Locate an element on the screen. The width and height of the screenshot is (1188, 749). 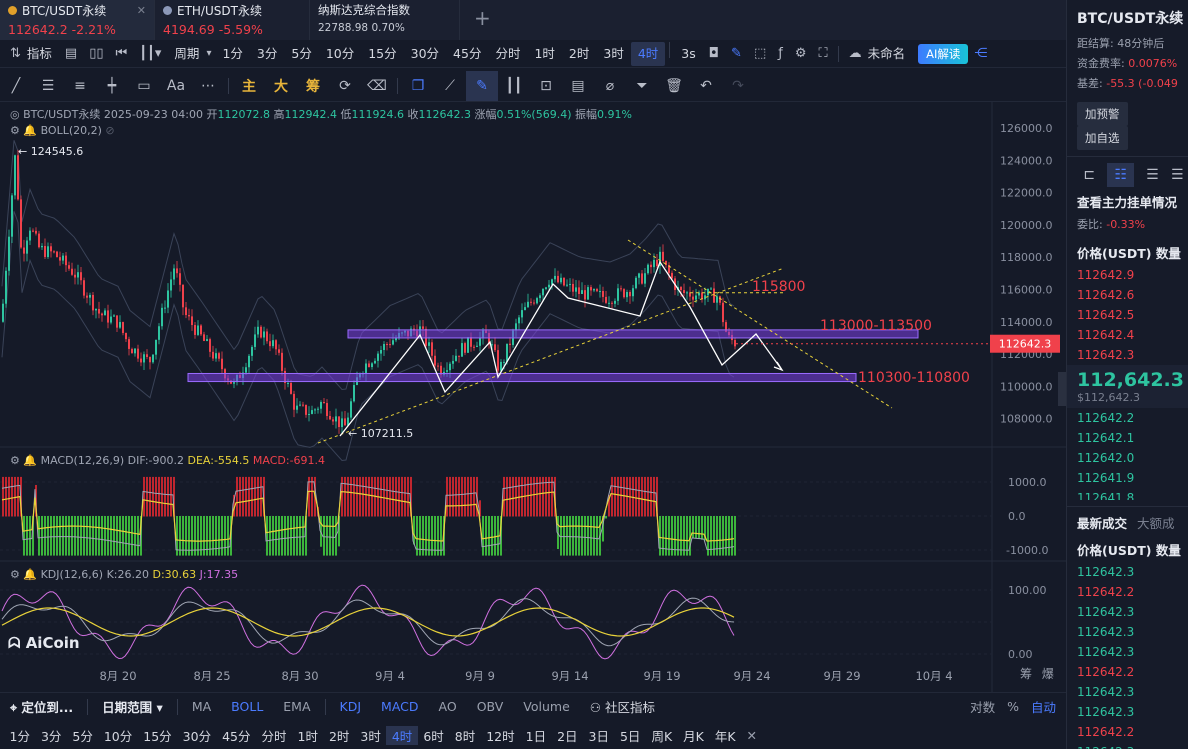
redo-icon: ↷ is located at coordinates (738, 86).